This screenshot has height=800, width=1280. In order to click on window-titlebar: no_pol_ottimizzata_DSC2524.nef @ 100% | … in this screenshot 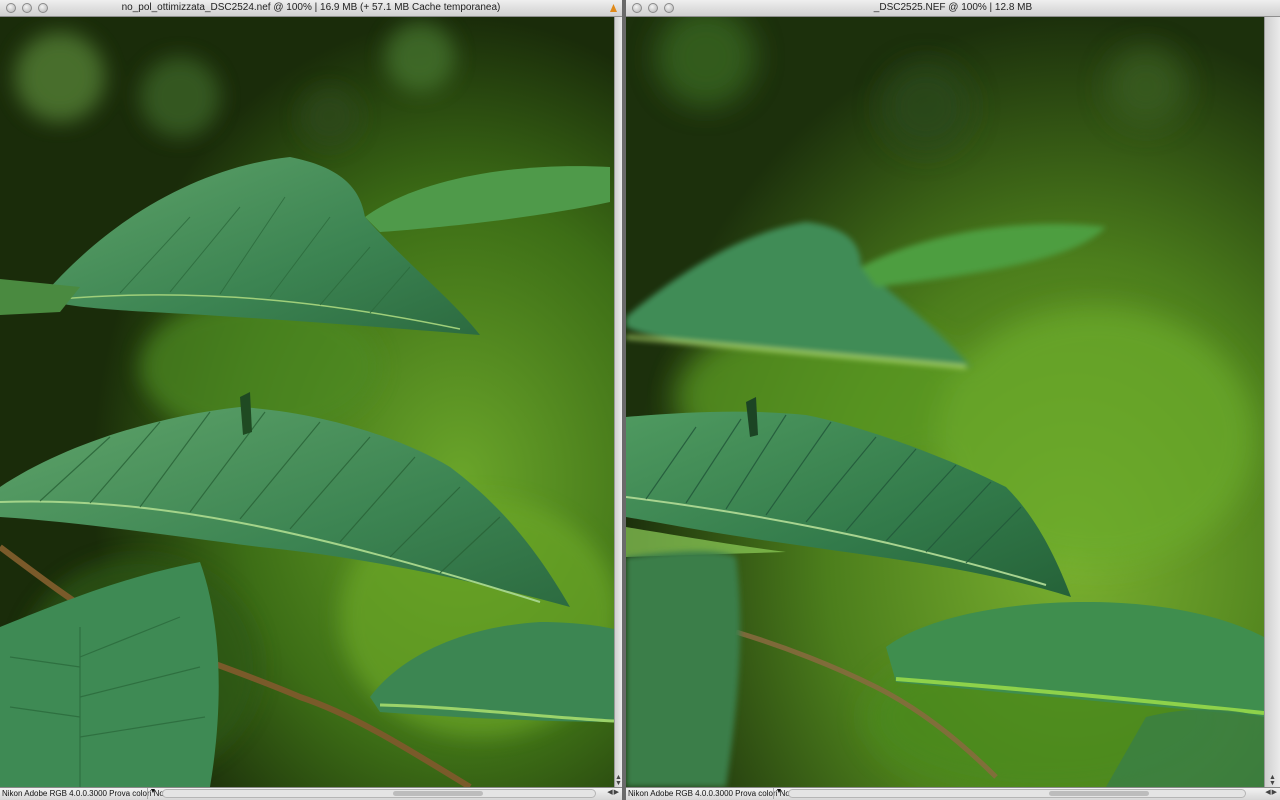, I will do `click(311, 8)`.